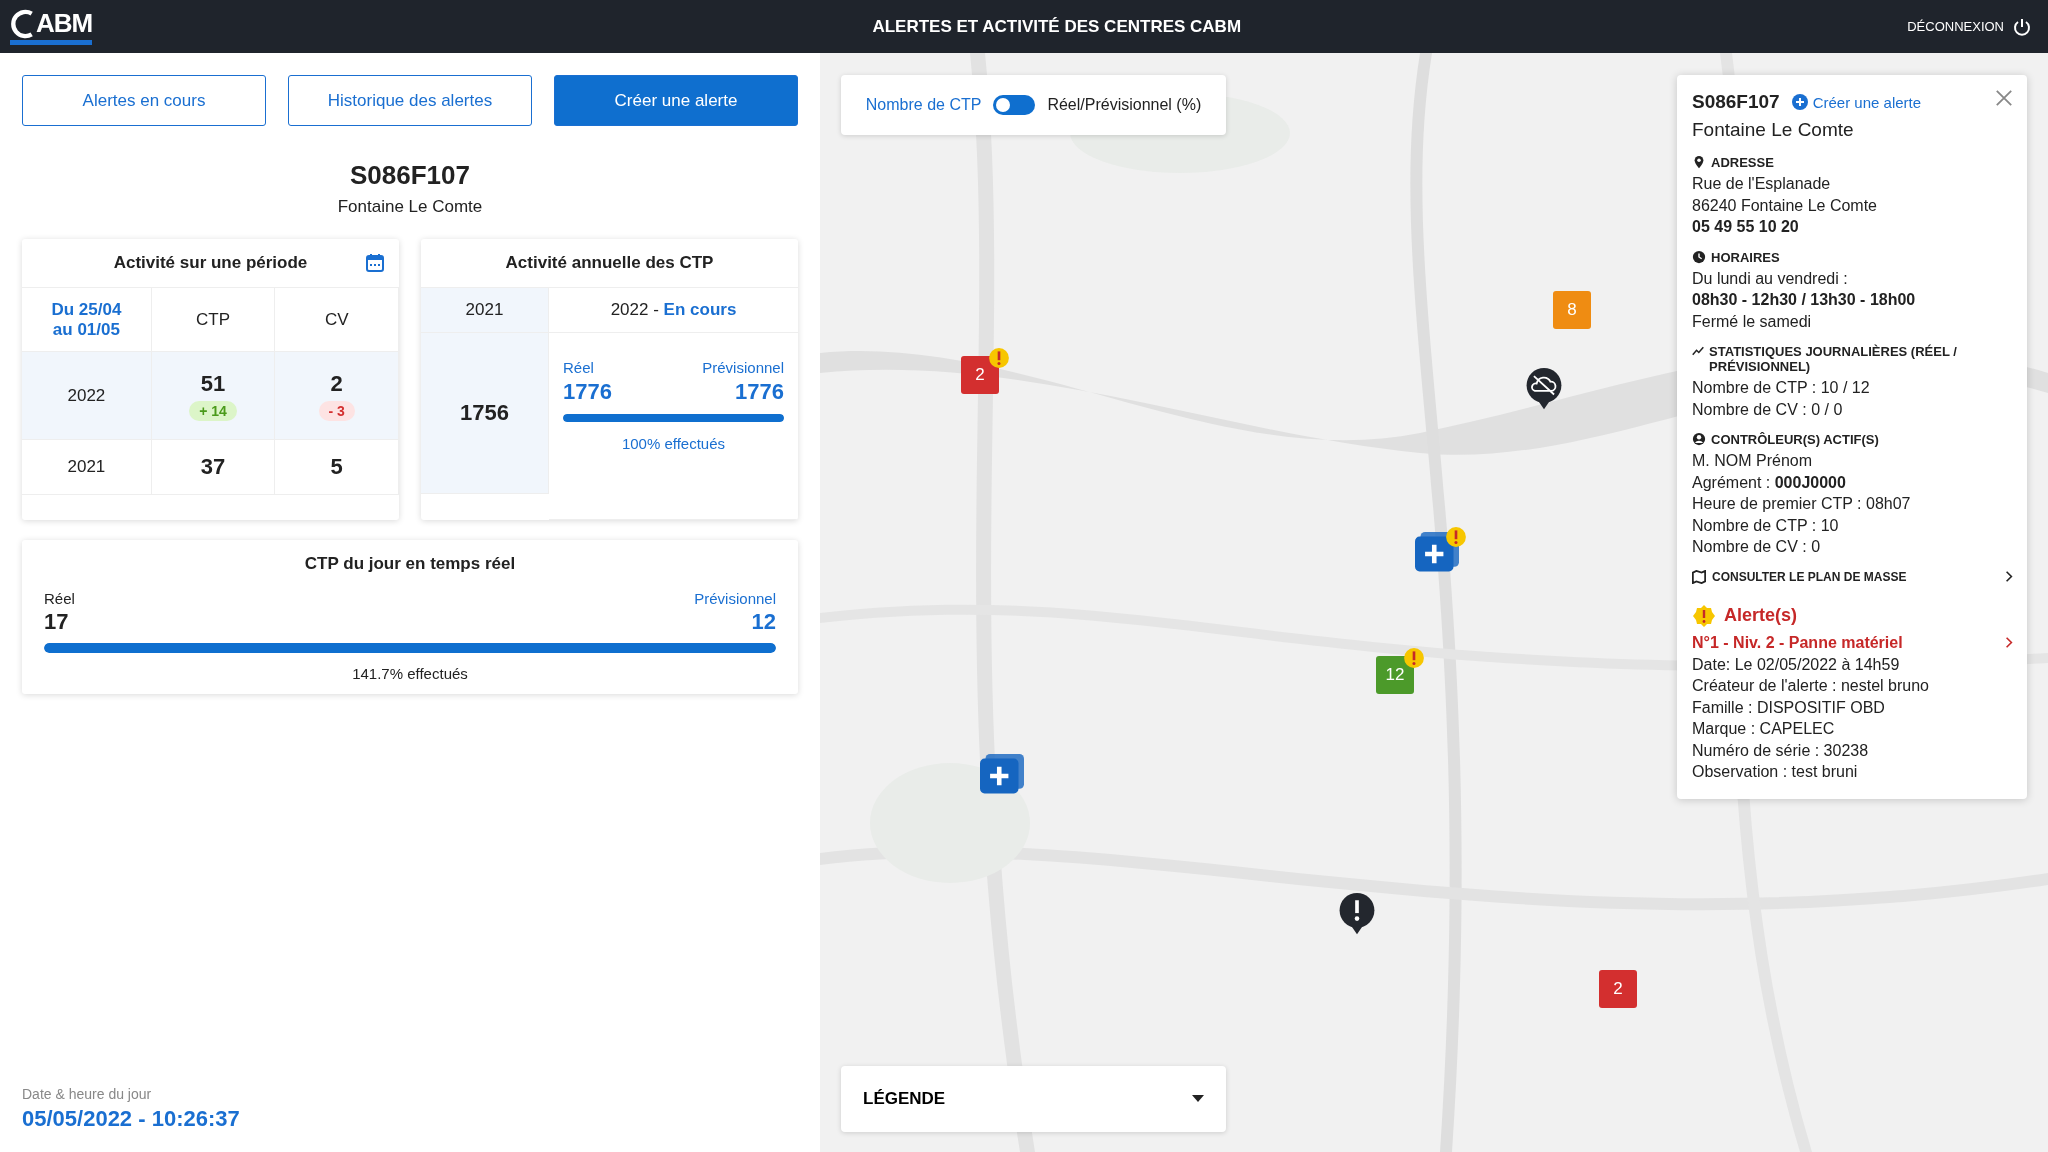 This screenshot has width=2048, height=1152. What do you see at coordinates (1766, 525) in the screenshot?
I see `info-line: Nombre de CTP : 10` at bounding box center [1766, 525].